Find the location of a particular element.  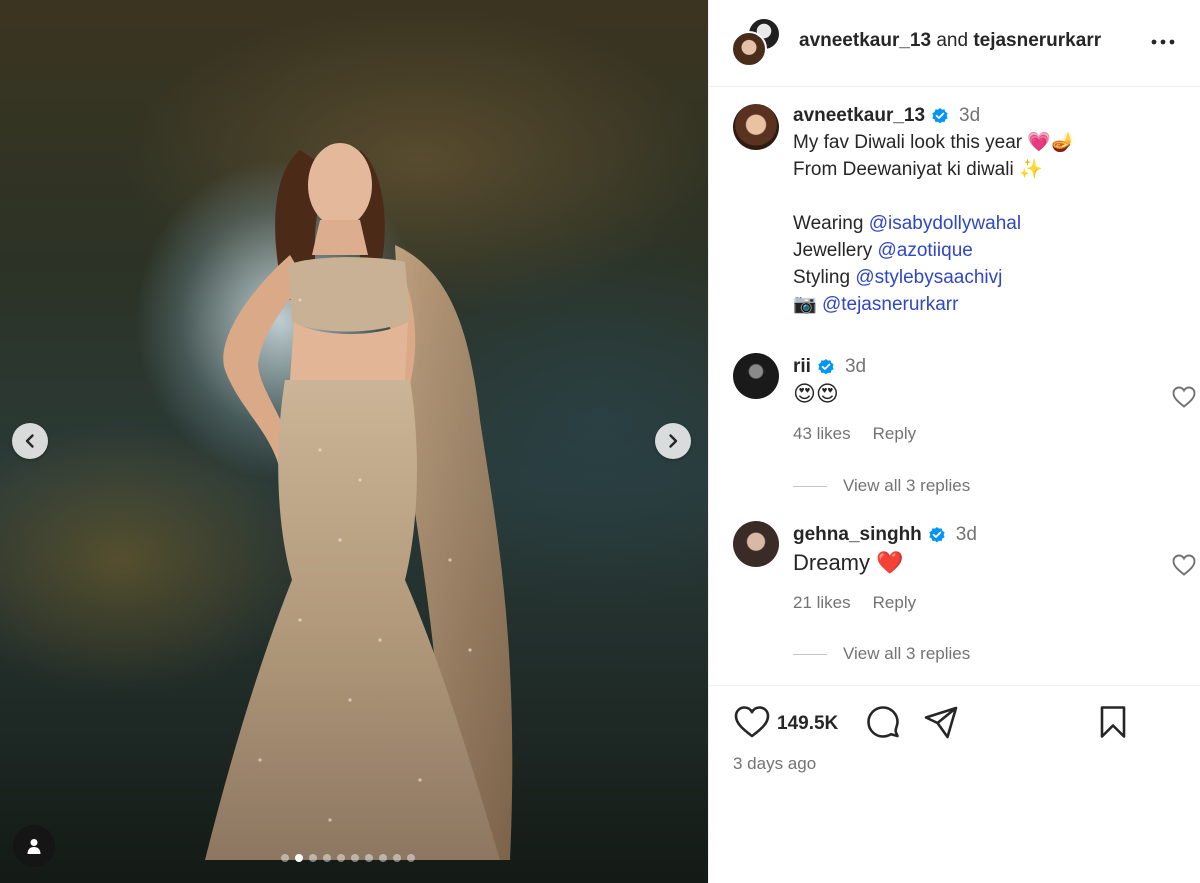

chevron-left-icon is located at coordinates (29, 441).